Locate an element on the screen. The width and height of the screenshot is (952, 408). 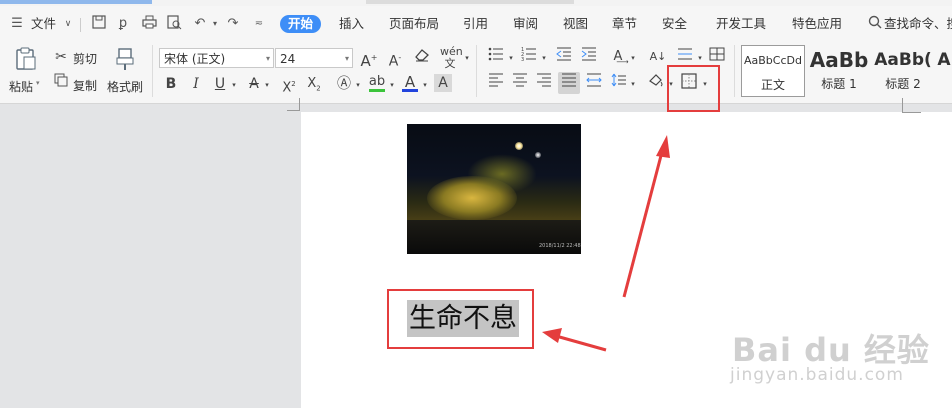
arrow-head-up is located at coordinates (663, 146).